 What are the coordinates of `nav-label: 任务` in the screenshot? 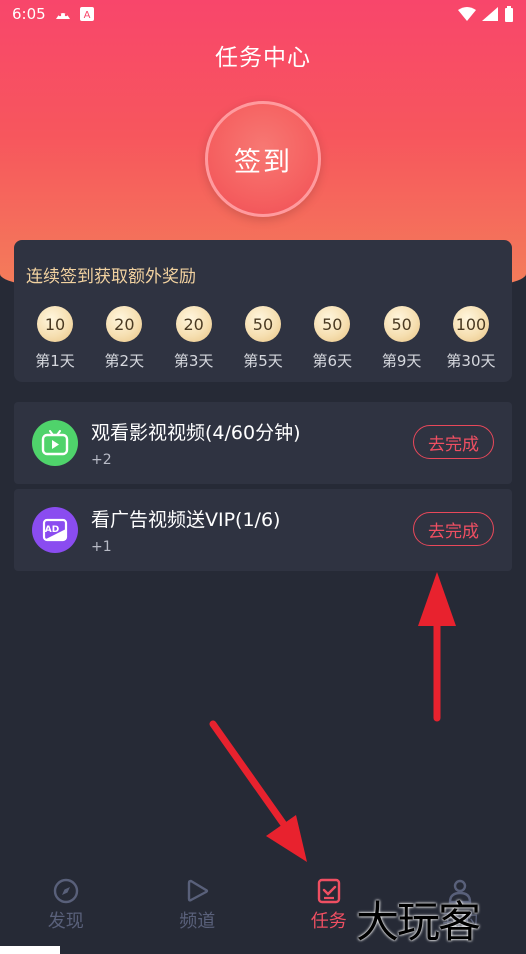 It's located at (328, 921).